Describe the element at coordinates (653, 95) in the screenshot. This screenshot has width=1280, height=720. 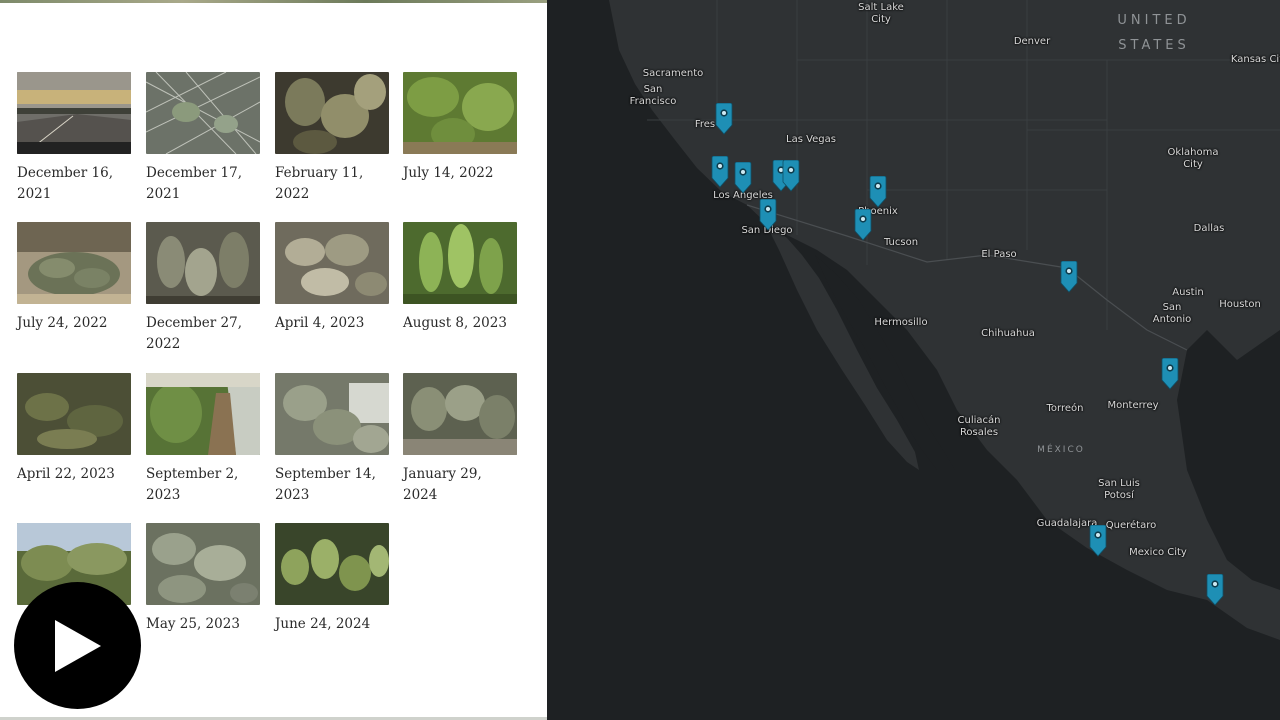
I see `city-label: San Francisco` at that location.